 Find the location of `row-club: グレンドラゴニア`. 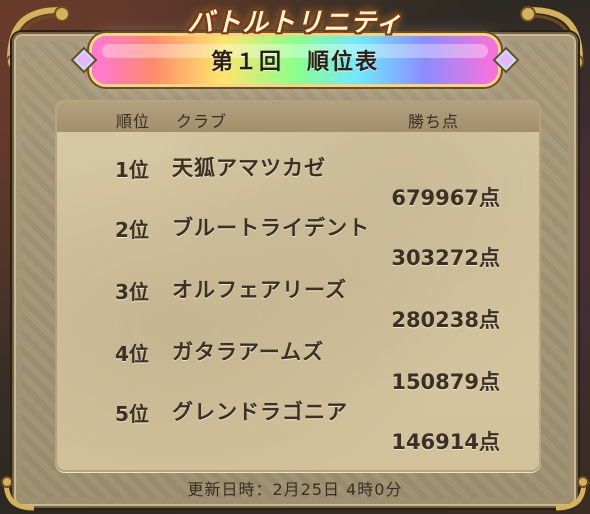

row-club: グレンドラゴニア is located at coordinates (260, 412).